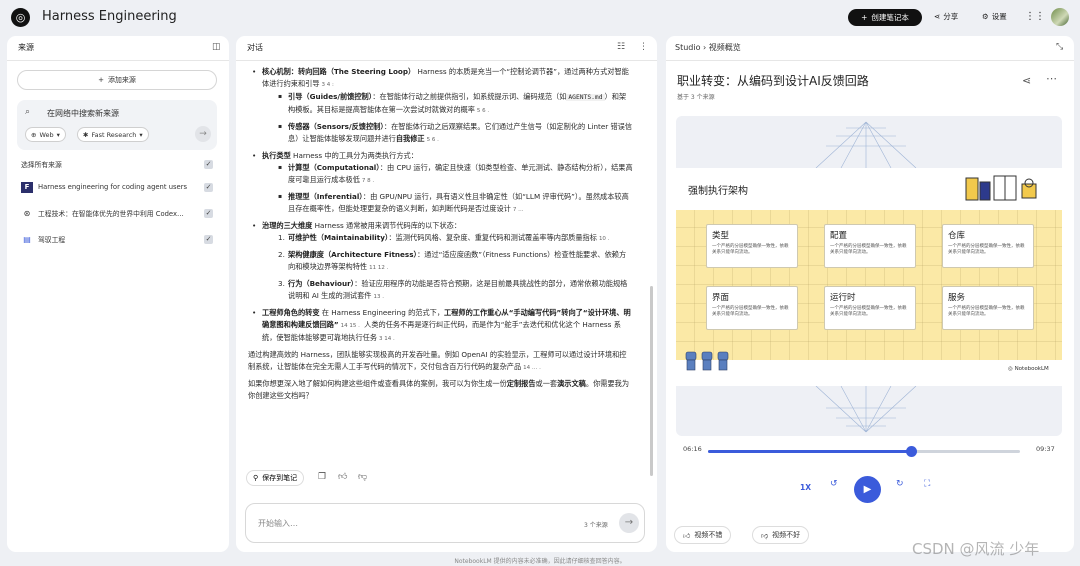 The image size is (1080, 566). I want to click on books-illustration-icon, so click(1001, 188).